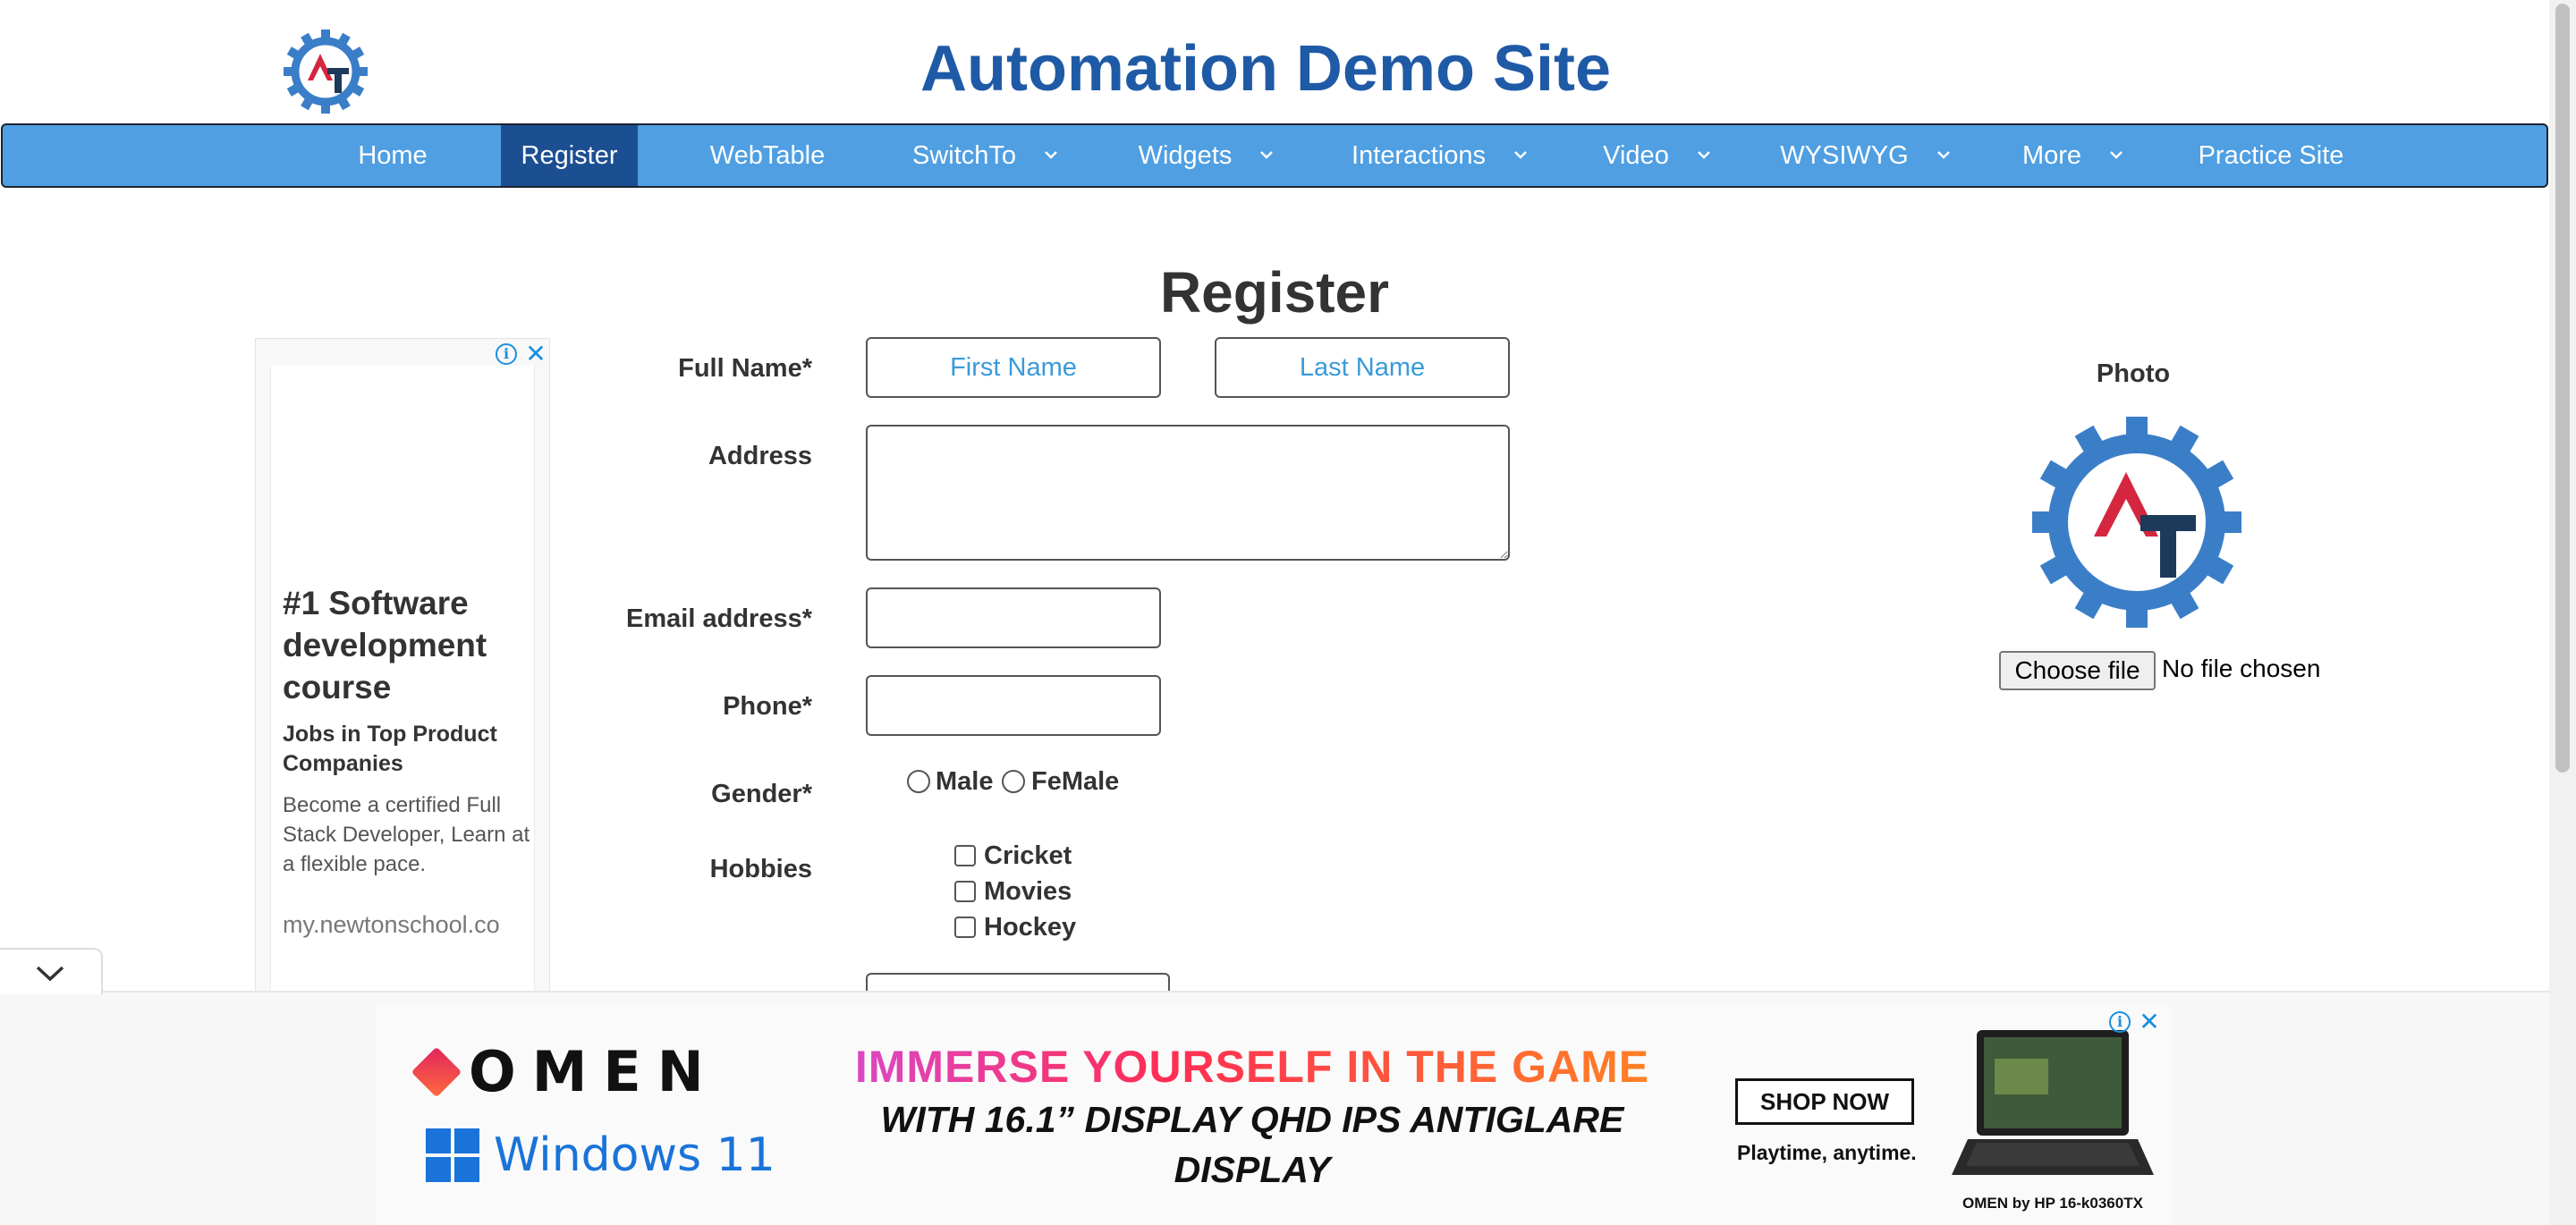 The width and height of the screenshot is (2576, 1225). I want to click on email-input, so click(1013, 618).